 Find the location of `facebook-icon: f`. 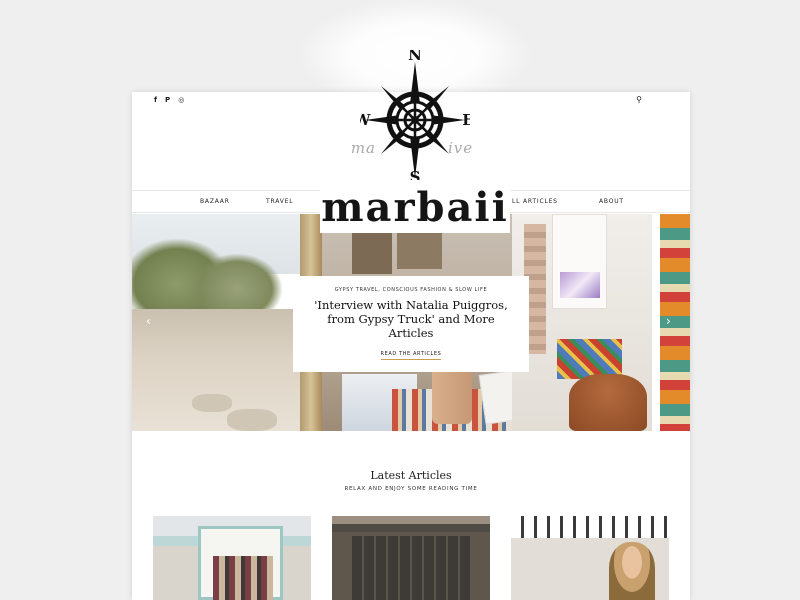

facebook-icon: f is located at coordinates (155, 100).